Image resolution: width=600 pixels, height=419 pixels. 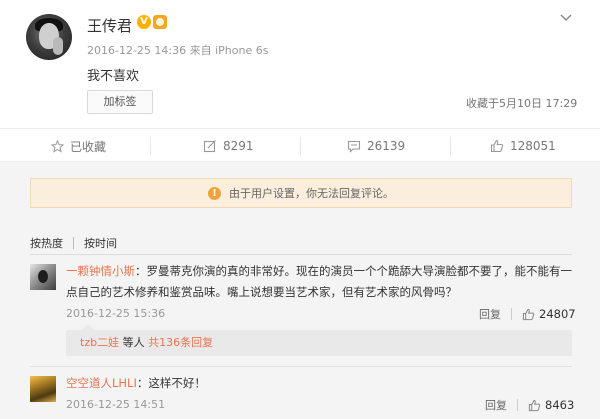 What do you see at coordinates (116, 404) in the screenshot?
I see `comment-time: 2016-12-25 14:51` at bounding box center [116, 404].